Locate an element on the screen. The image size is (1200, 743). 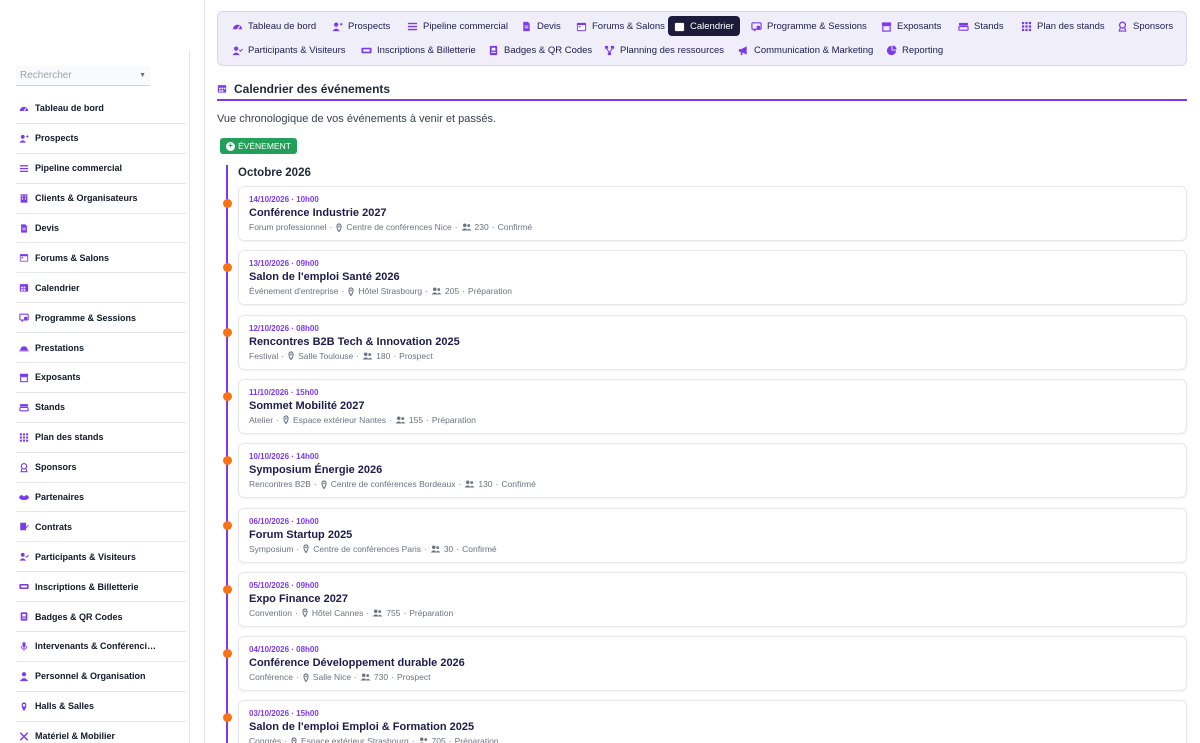
tab-label: Sponsors is located at coordinates (1153, 26).